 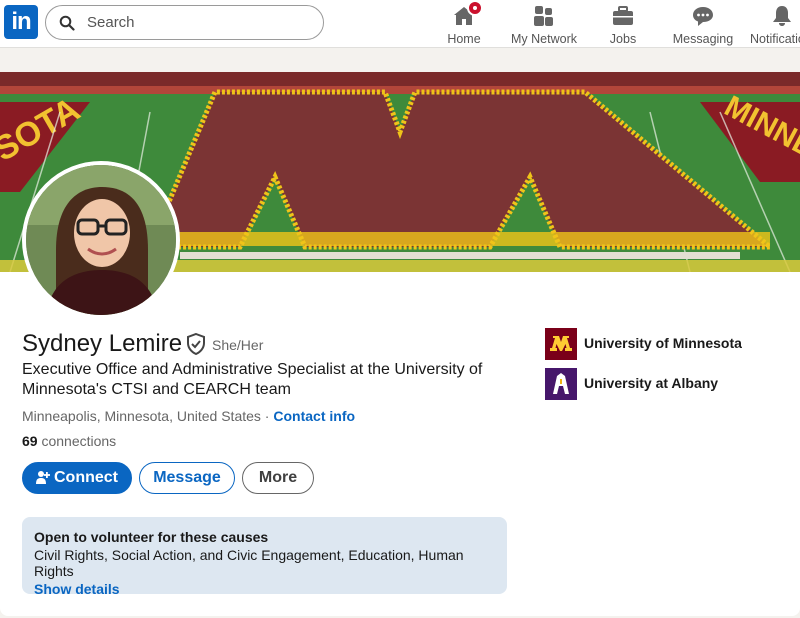 What do you see at coordinates (623, 16) in the screenshot?
I see `jobs-icon` at bounding box center [623, 16].